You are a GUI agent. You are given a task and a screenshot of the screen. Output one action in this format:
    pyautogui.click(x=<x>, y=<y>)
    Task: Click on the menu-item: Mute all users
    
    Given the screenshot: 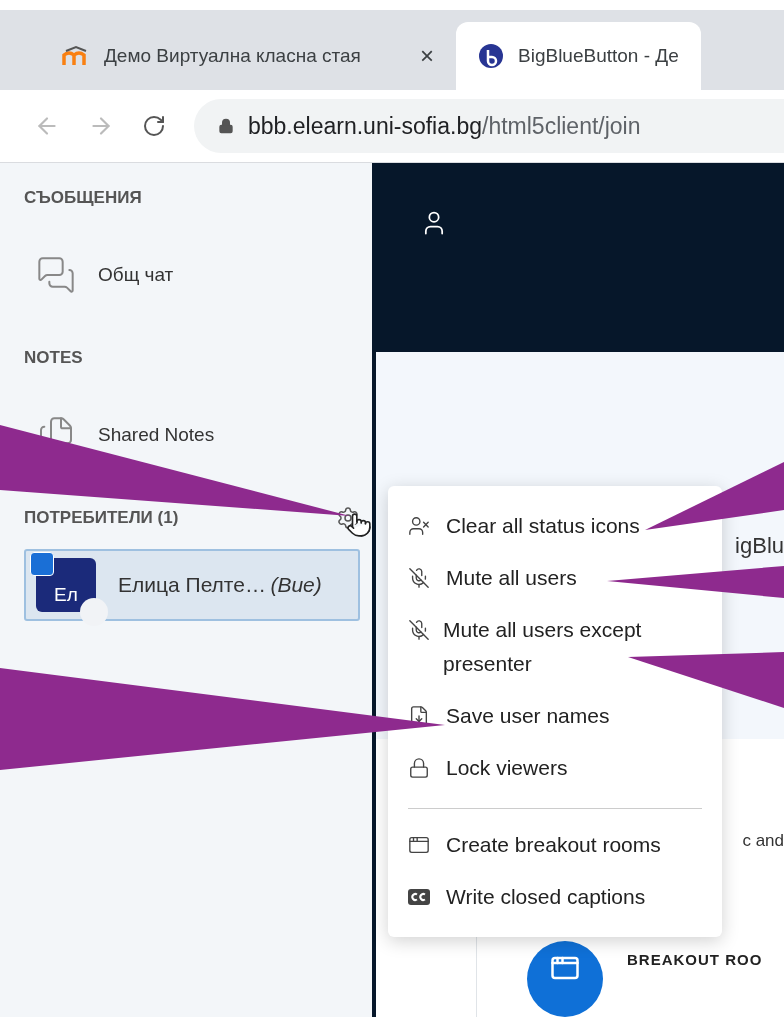 What is the action you would take?
    pyautogui.click(x=555, y=578)
    